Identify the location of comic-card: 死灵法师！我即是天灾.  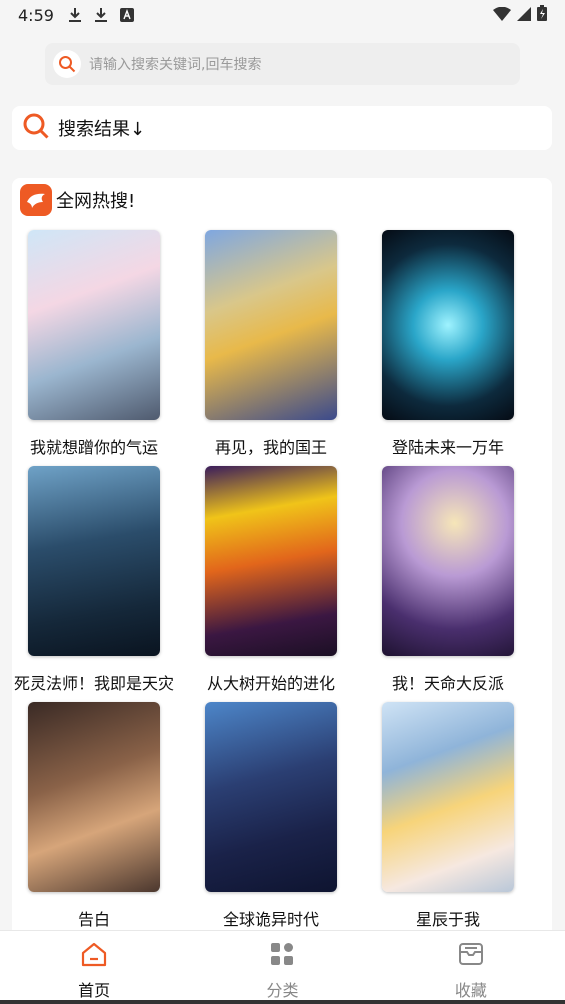
(100, 581).